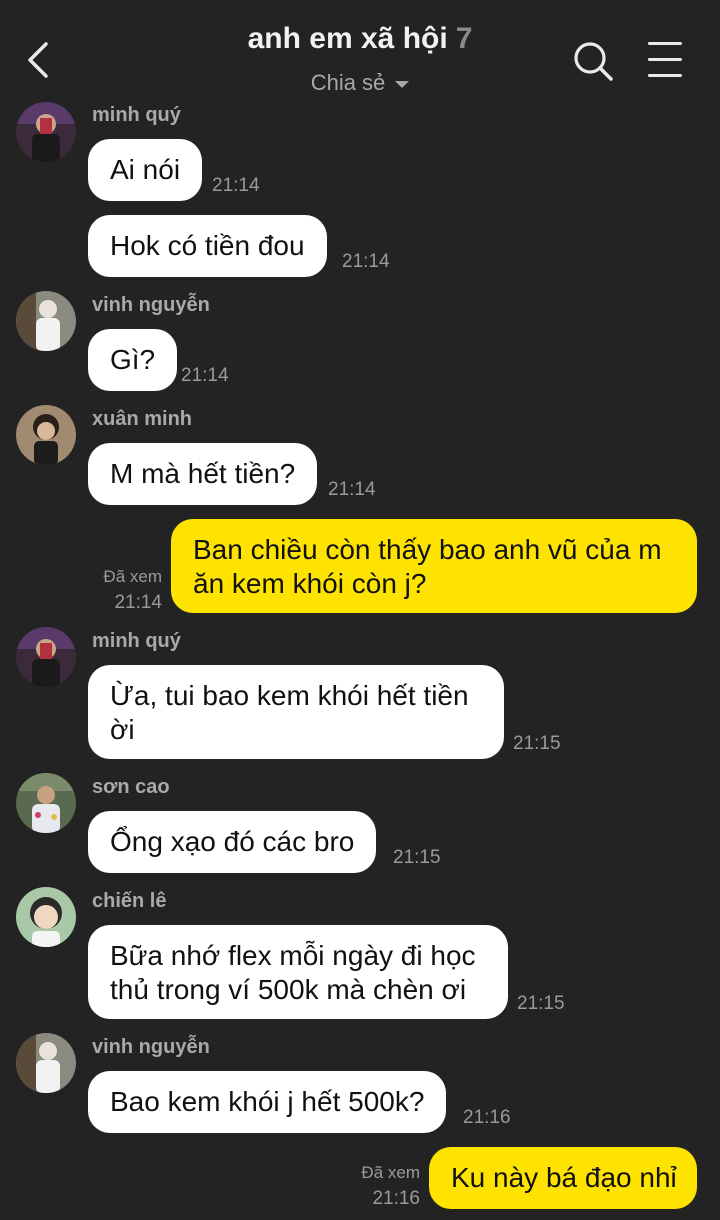 The width and height of the screenshot is (720, 1220). What do you see at coordinates (207, 246) in the screenshot?
I see `message-bubble: Hok có tiền đou` at bounding box center [207, 246].